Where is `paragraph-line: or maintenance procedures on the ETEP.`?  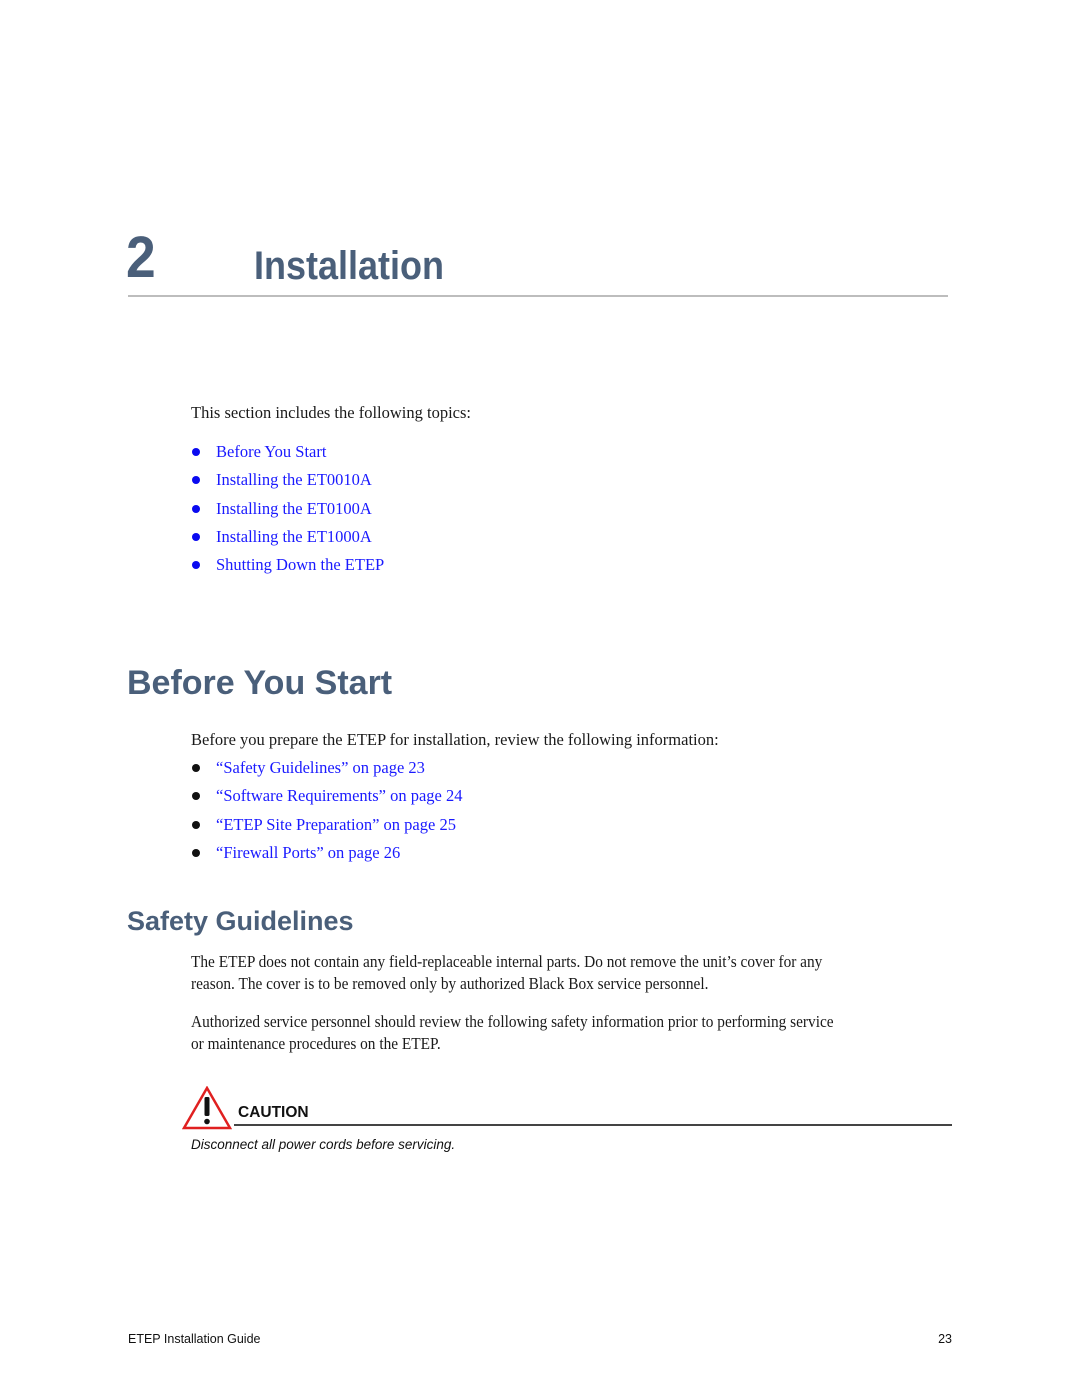
paragraph-line: or maintenance procedures on the ETEP. is located at coordinates (316, 1043).